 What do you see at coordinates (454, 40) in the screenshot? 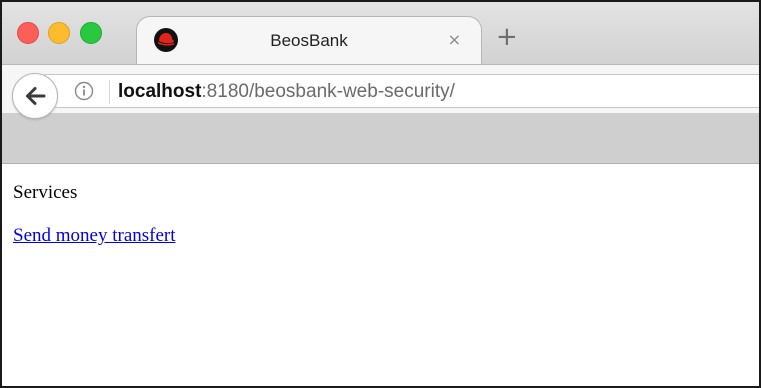
I see `tab-close-icon: ×` at bounding box center [454, 40].